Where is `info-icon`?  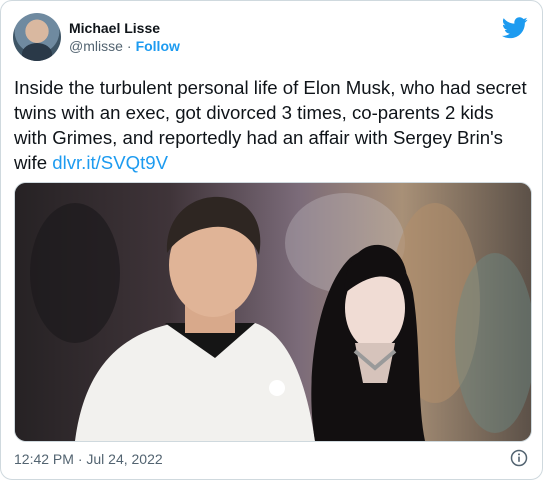
info-icon is located at coordinates (519, 458).